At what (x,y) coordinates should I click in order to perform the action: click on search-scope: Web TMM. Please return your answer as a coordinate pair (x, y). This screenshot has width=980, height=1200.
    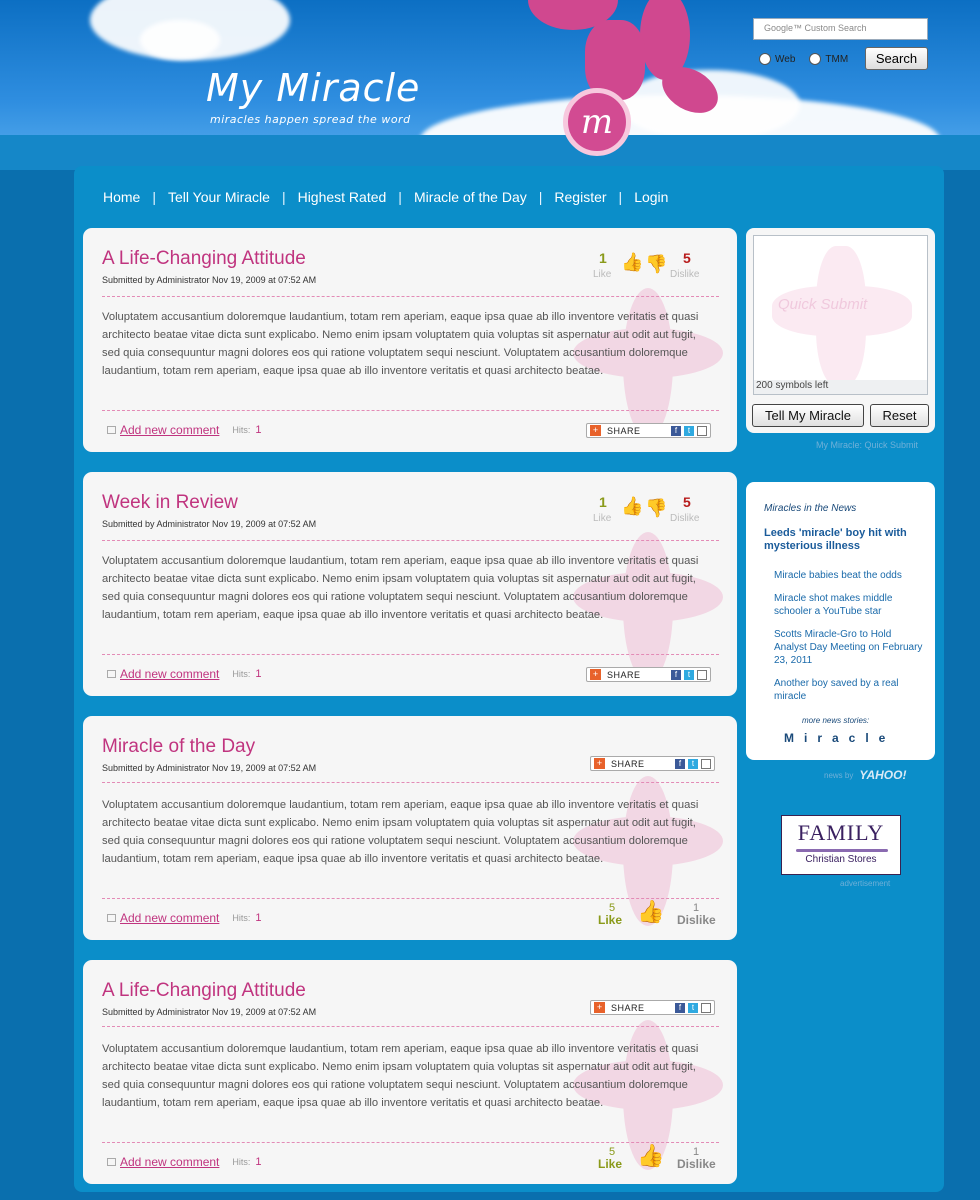
    Looking at the image, I should click on (803, 59).